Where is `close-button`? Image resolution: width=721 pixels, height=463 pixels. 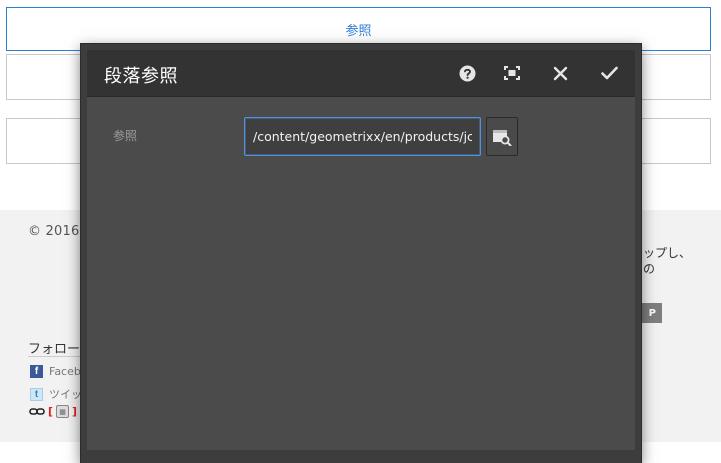
close-button is located at coordinates (560, 73).